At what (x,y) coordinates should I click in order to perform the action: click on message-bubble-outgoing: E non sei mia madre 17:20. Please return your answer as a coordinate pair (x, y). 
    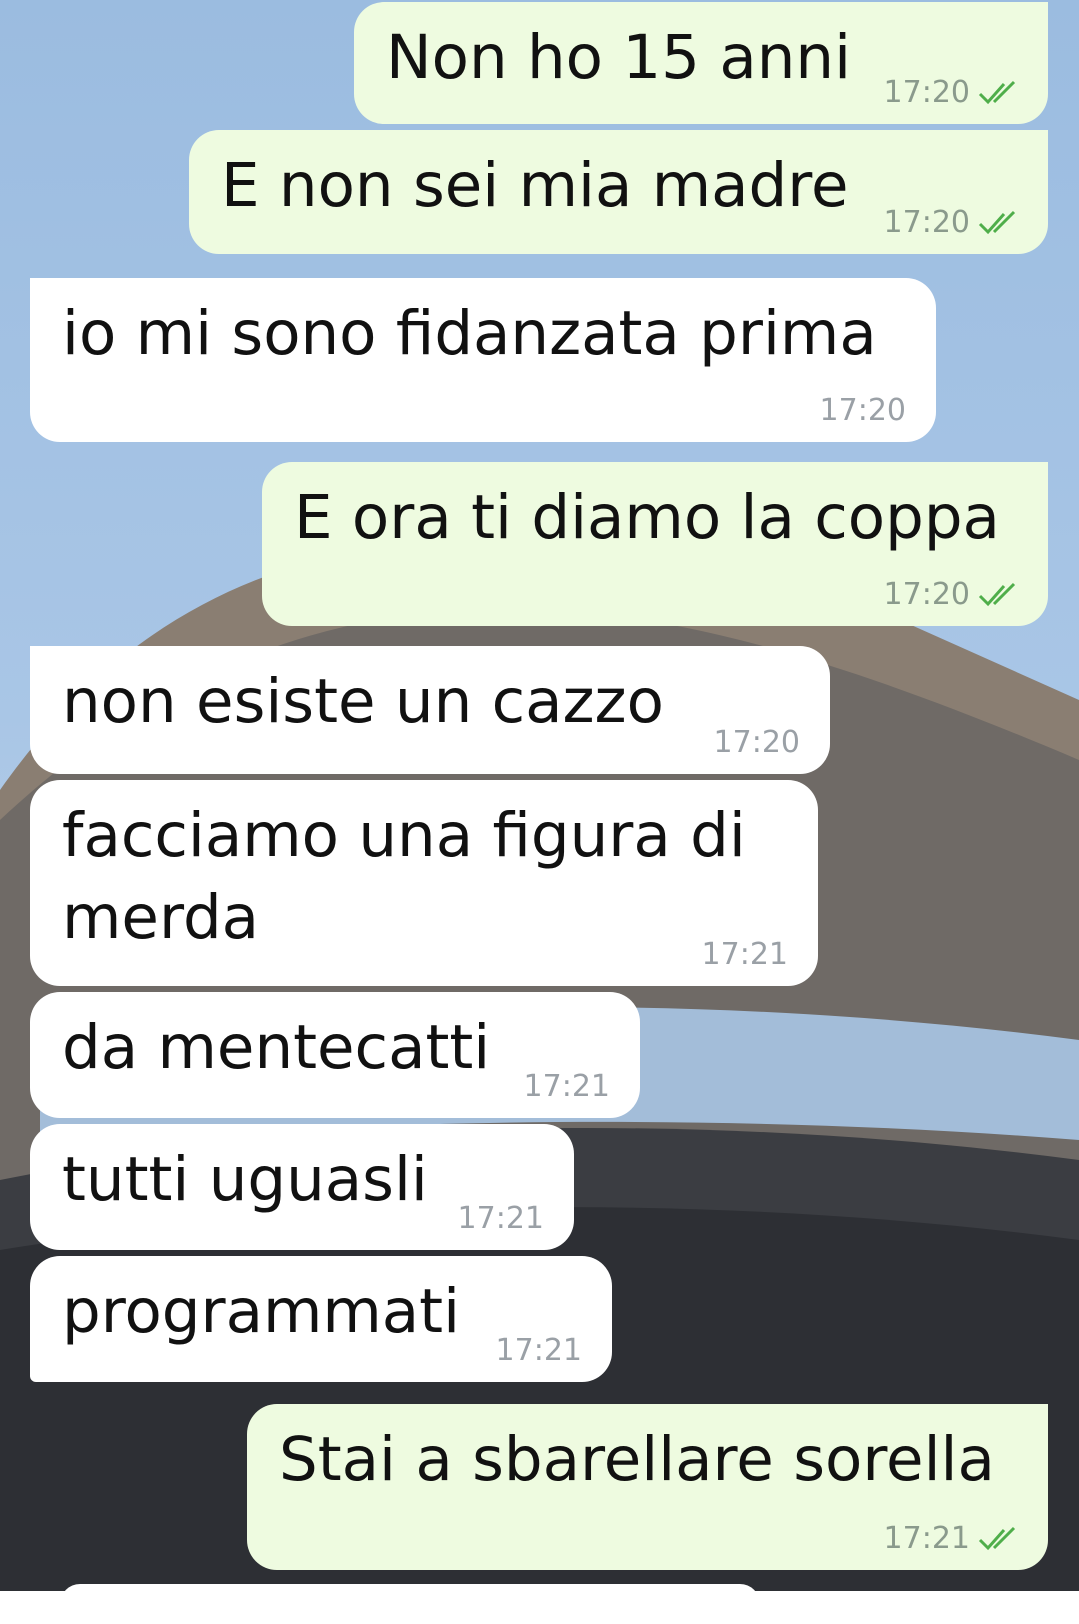
    Looking at the image, I should click on (618, 192).